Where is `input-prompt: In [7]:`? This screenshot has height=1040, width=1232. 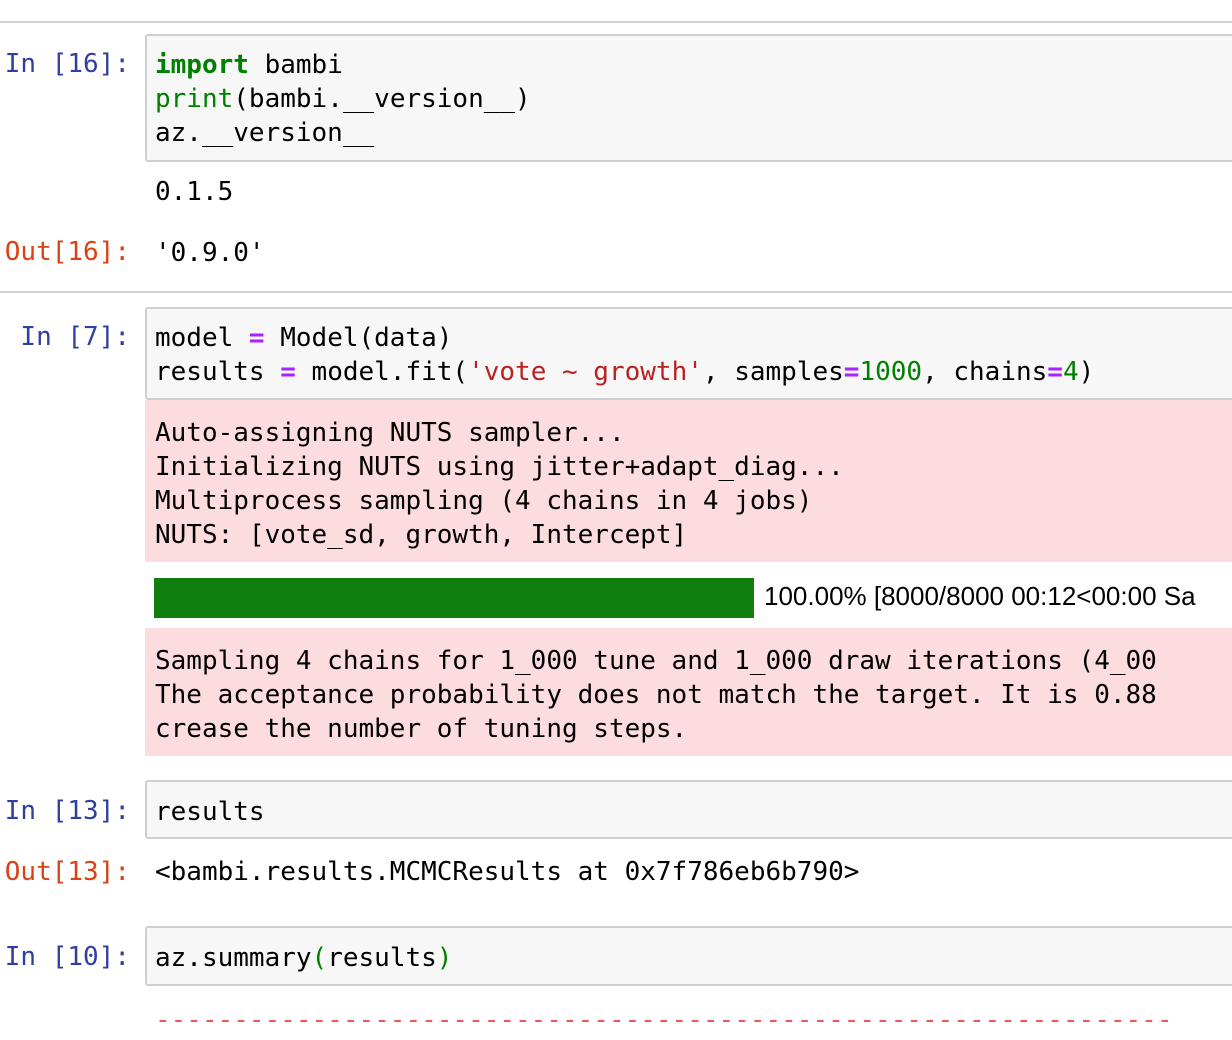
input-prompt: In [7]: is located at coordinates (75, 337).